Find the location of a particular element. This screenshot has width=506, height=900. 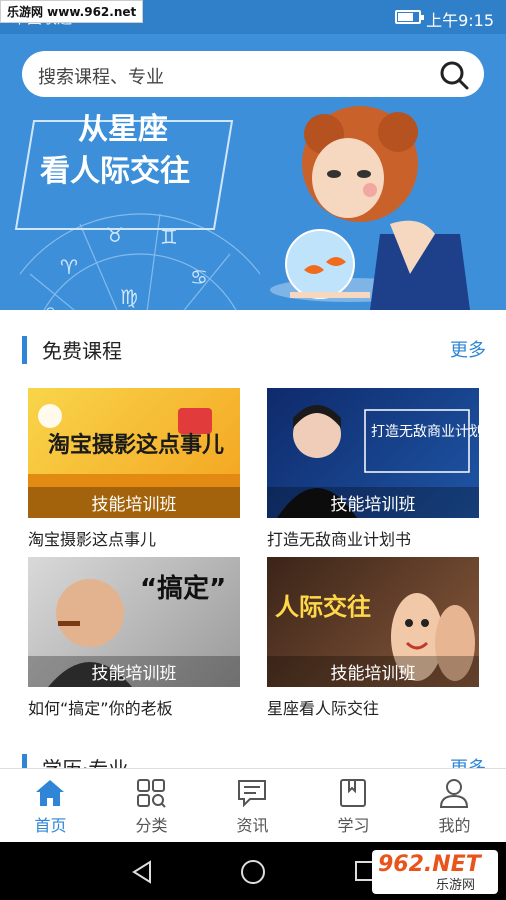

course-thumbnail: 淘宝摄影这点事儿 技能培训班 is located at coordinates (134, 453).